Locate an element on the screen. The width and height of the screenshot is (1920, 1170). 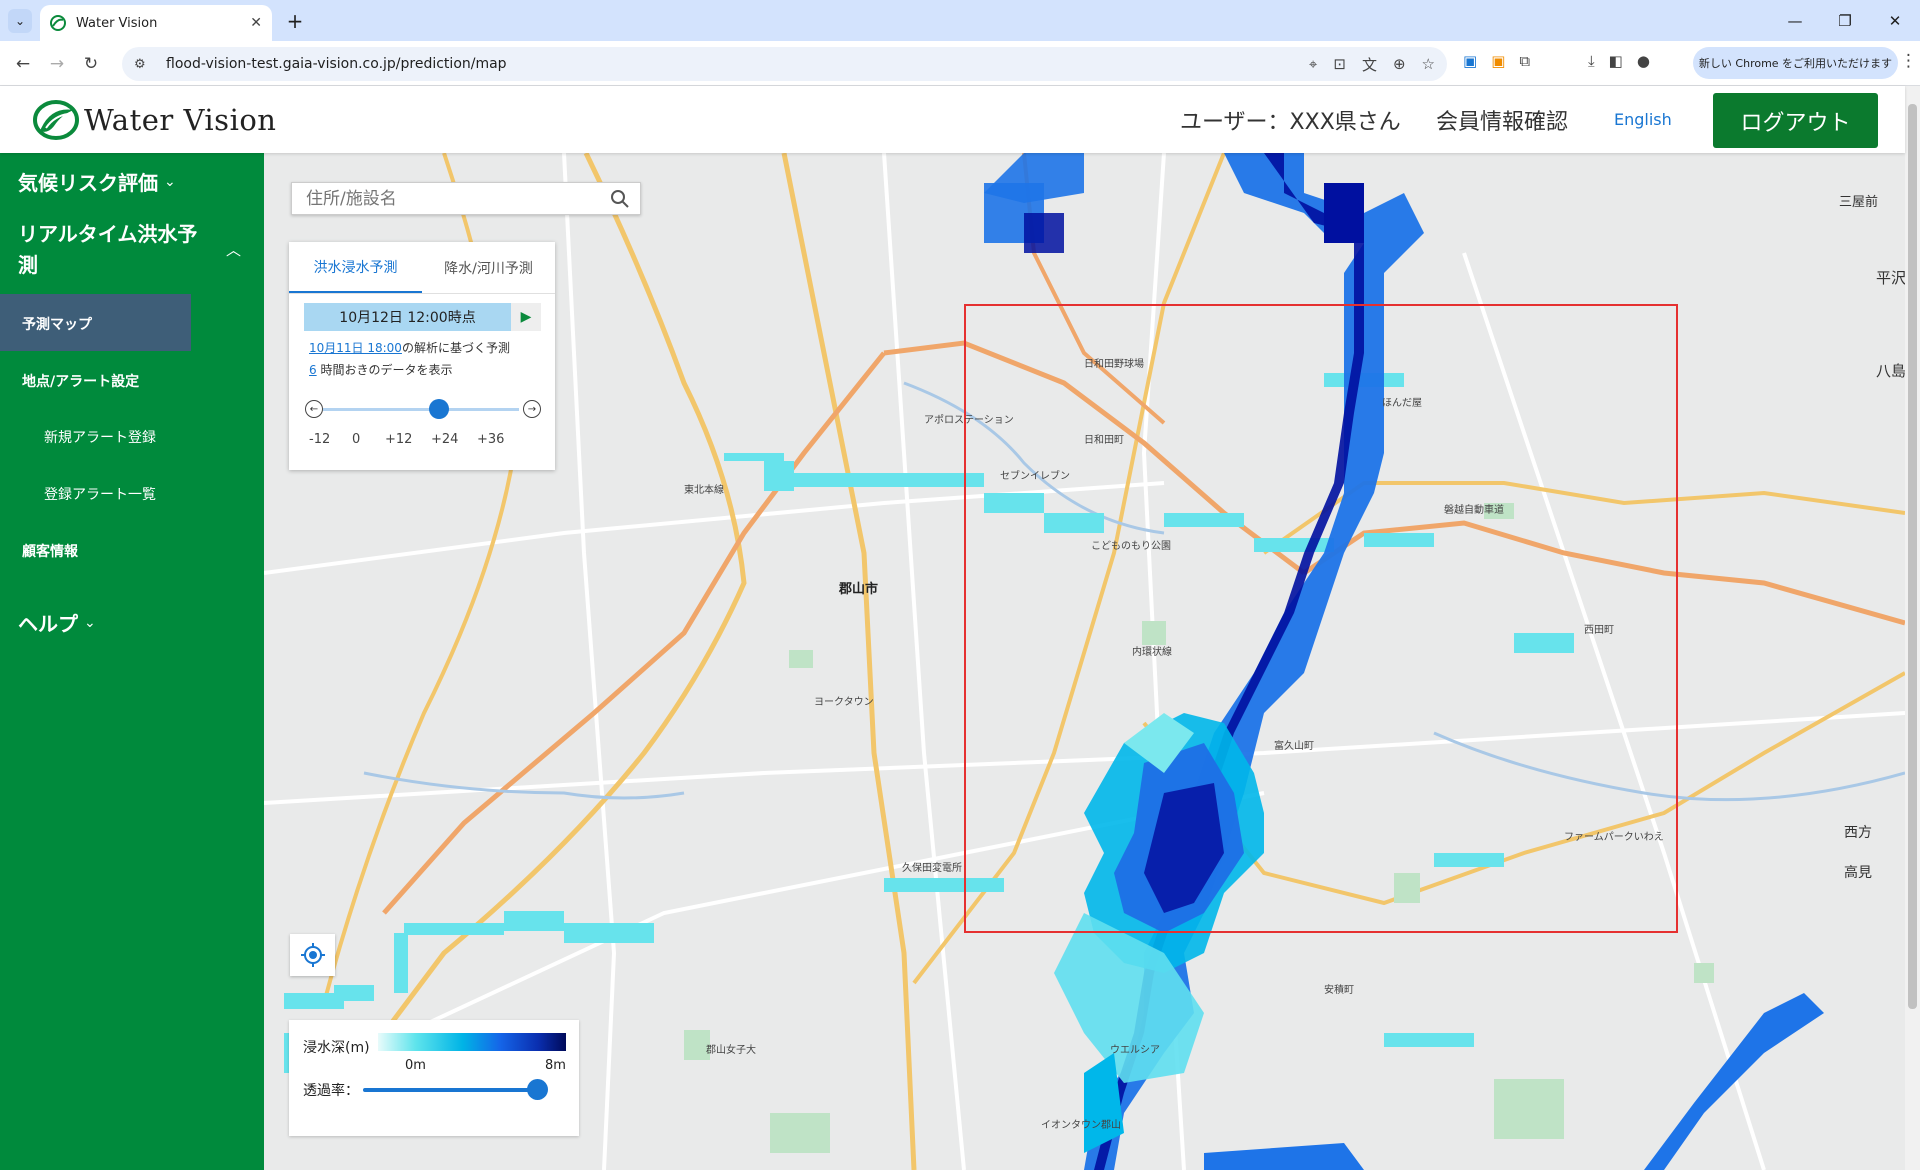
sidebar-item-alert-list: 登録アラート一覧 is located at coordinates (100, 494).